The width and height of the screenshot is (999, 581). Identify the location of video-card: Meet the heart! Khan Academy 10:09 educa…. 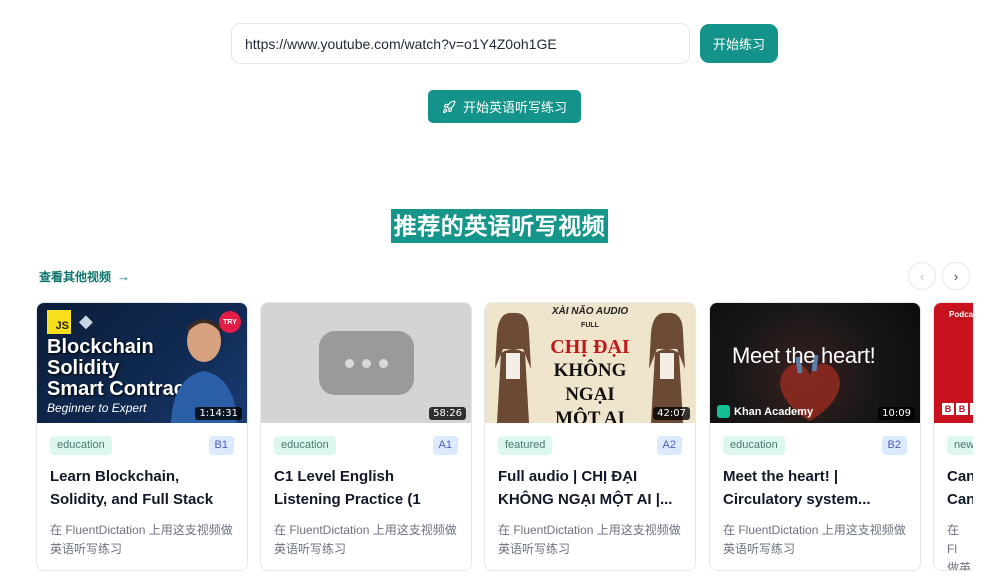
(815, 436).